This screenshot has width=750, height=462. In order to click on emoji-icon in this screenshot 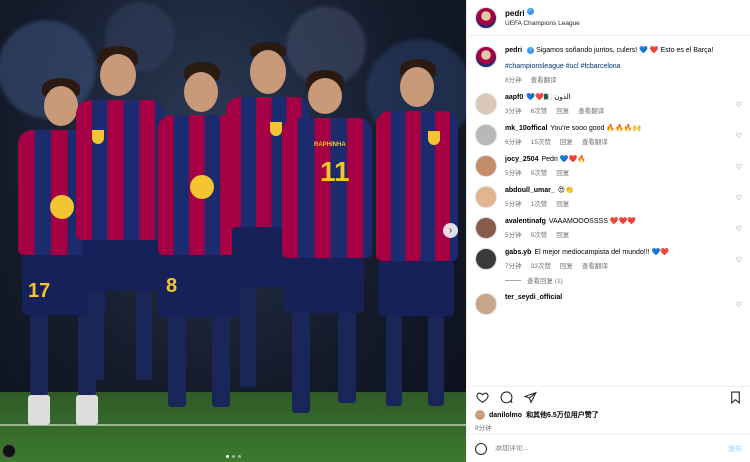, I will do `click(481, 448)`.